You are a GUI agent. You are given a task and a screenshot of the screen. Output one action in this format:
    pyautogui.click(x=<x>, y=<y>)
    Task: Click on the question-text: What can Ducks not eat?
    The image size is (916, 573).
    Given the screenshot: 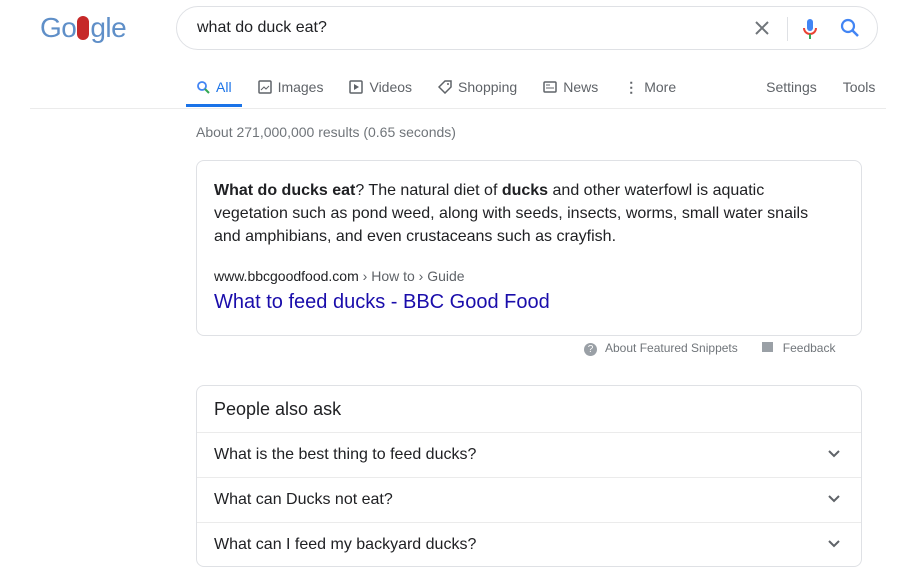 What is the action you would take?
    pyautogui.click(x=303, y=499)
    